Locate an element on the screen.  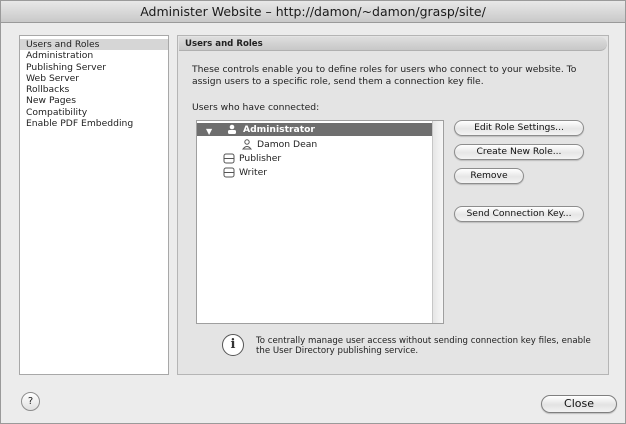
sidebar-item-new-pages: New Pages is located at coordinates (94, 100).